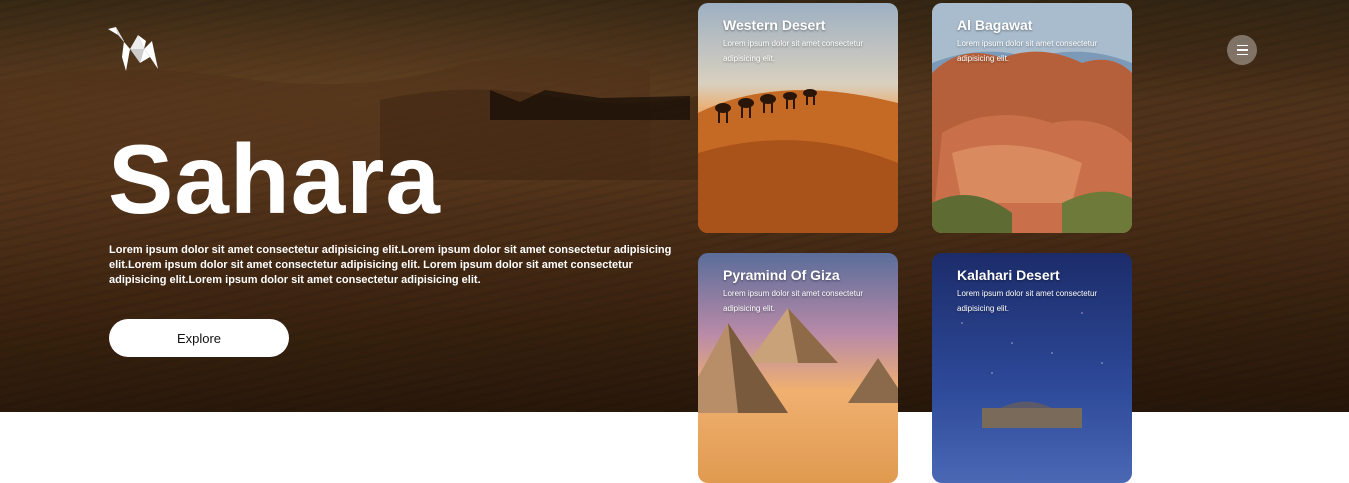 This screenshot has height=483, width=1349. Describe the element at coordinates (199, 338) in the screenshot. I see `explore-button: Explore` at that location.